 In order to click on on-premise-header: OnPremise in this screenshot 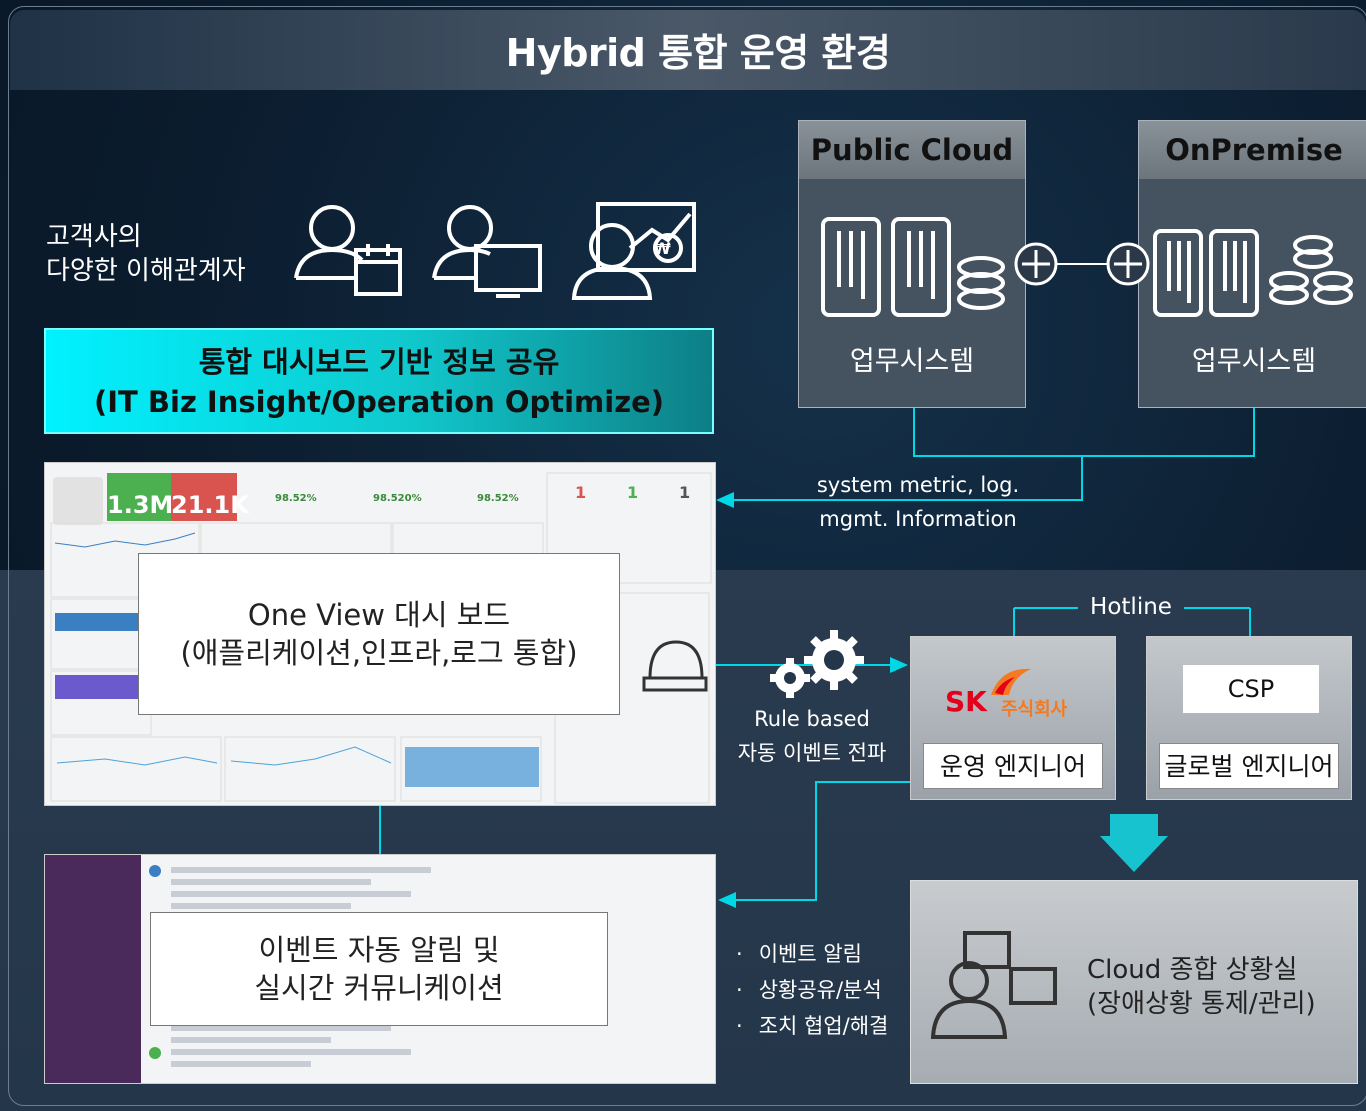, I will do `click(1252, 150)`.